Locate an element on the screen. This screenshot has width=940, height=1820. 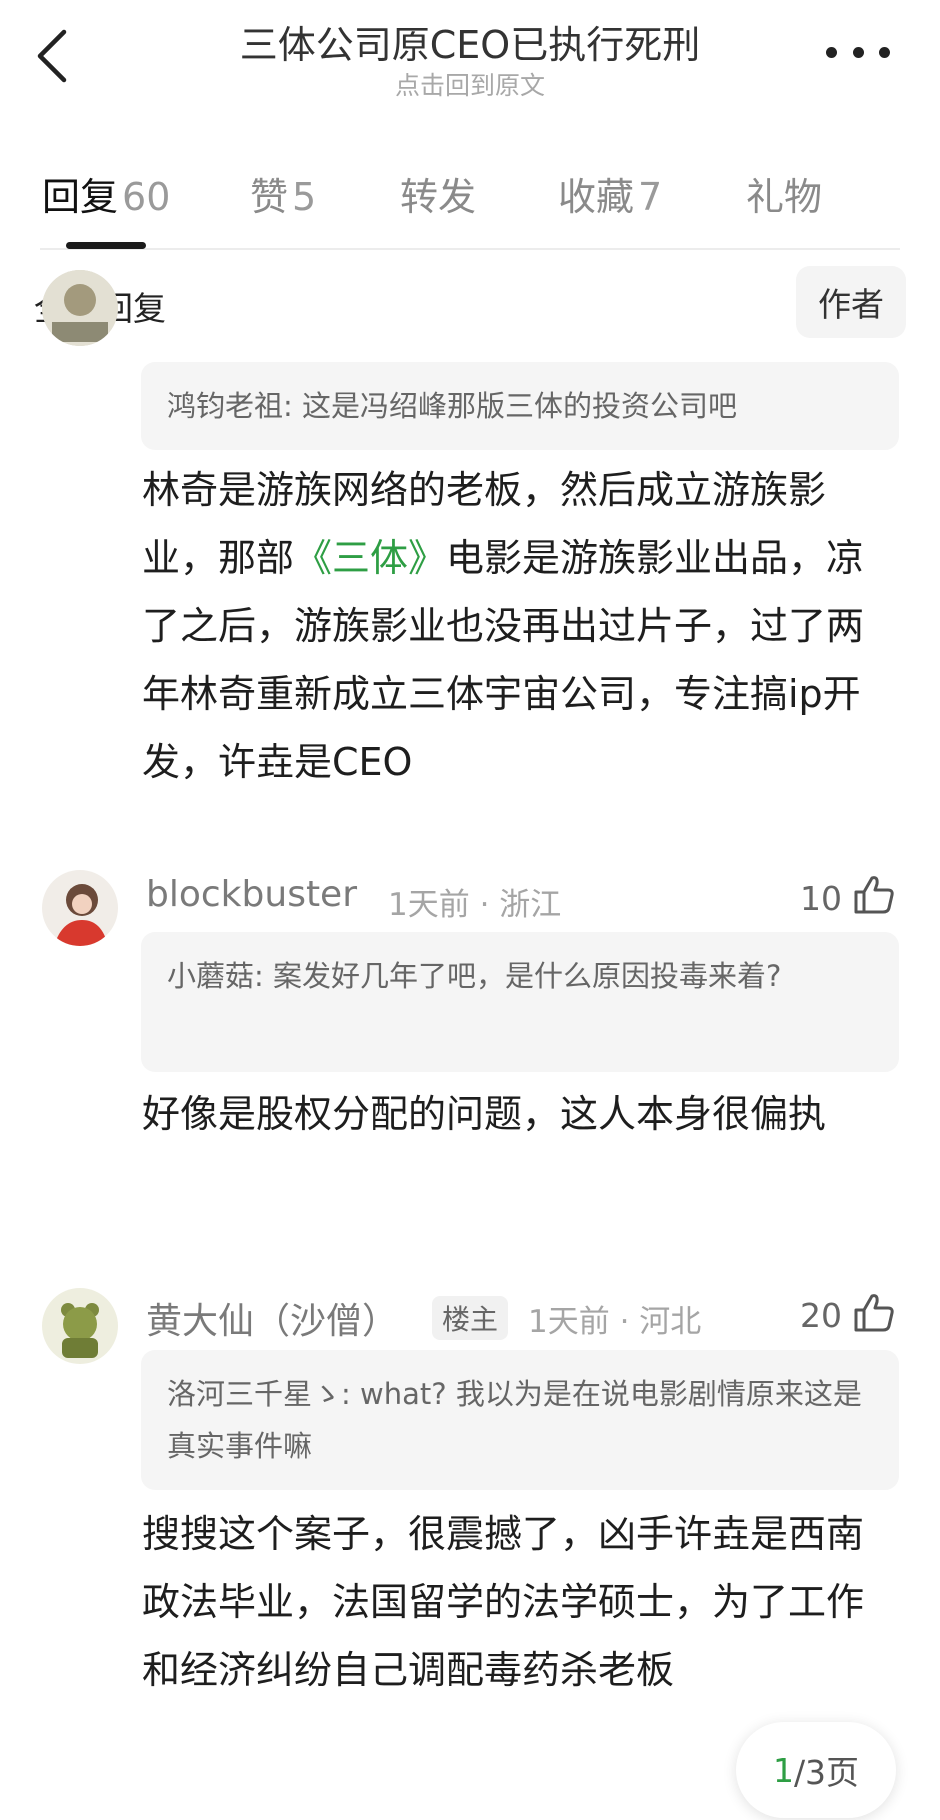
tab-label: 回复 is located at coordinates (80, 197).